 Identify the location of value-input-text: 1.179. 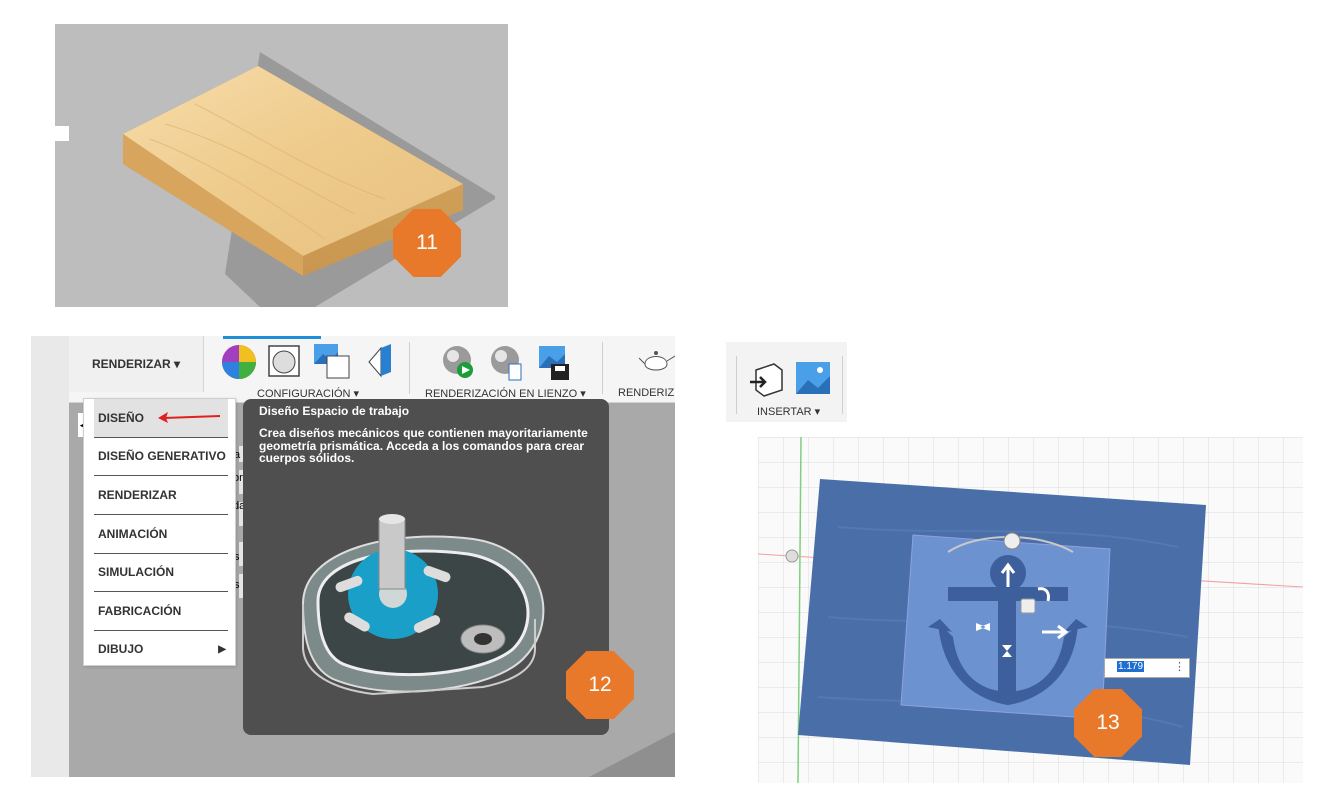
(1131, 666).